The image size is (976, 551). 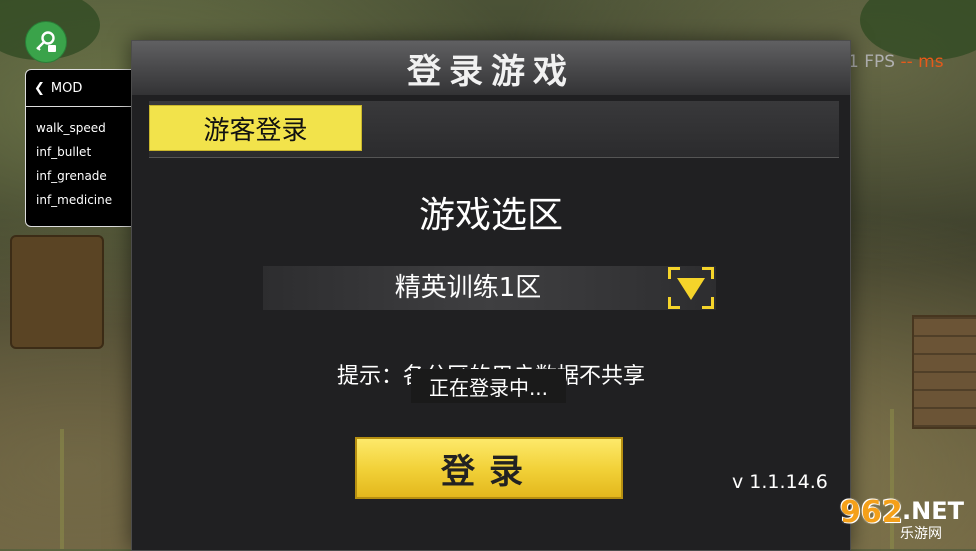 I want to click on selected-server-label: 精英训练1区, so click(x=468, y=288).